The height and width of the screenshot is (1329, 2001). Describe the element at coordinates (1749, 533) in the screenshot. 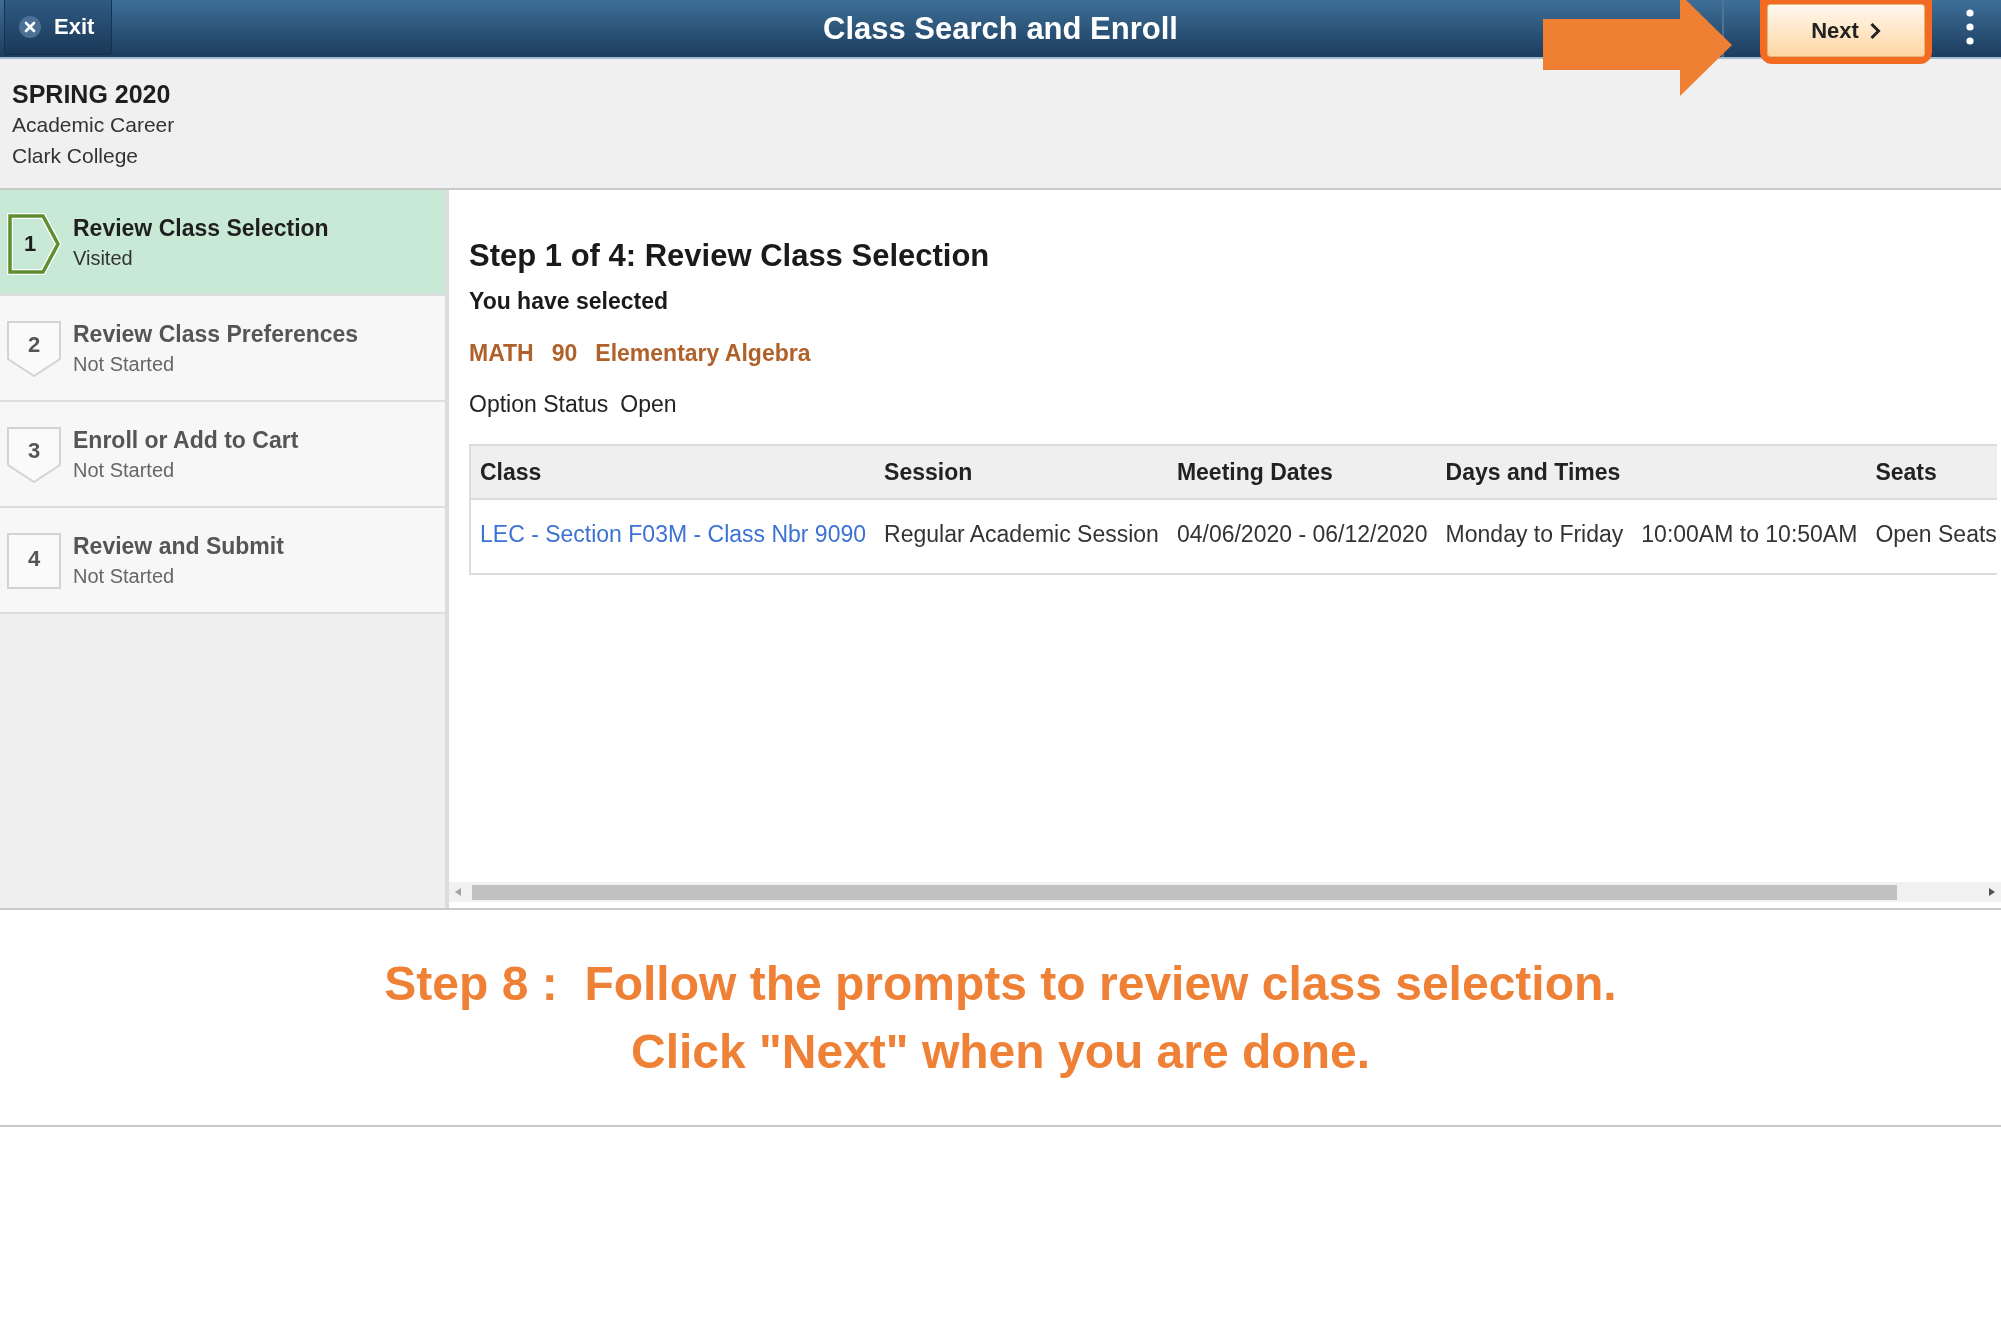

I see `cell-text: 10:00AM to 10:50AM` at that location.